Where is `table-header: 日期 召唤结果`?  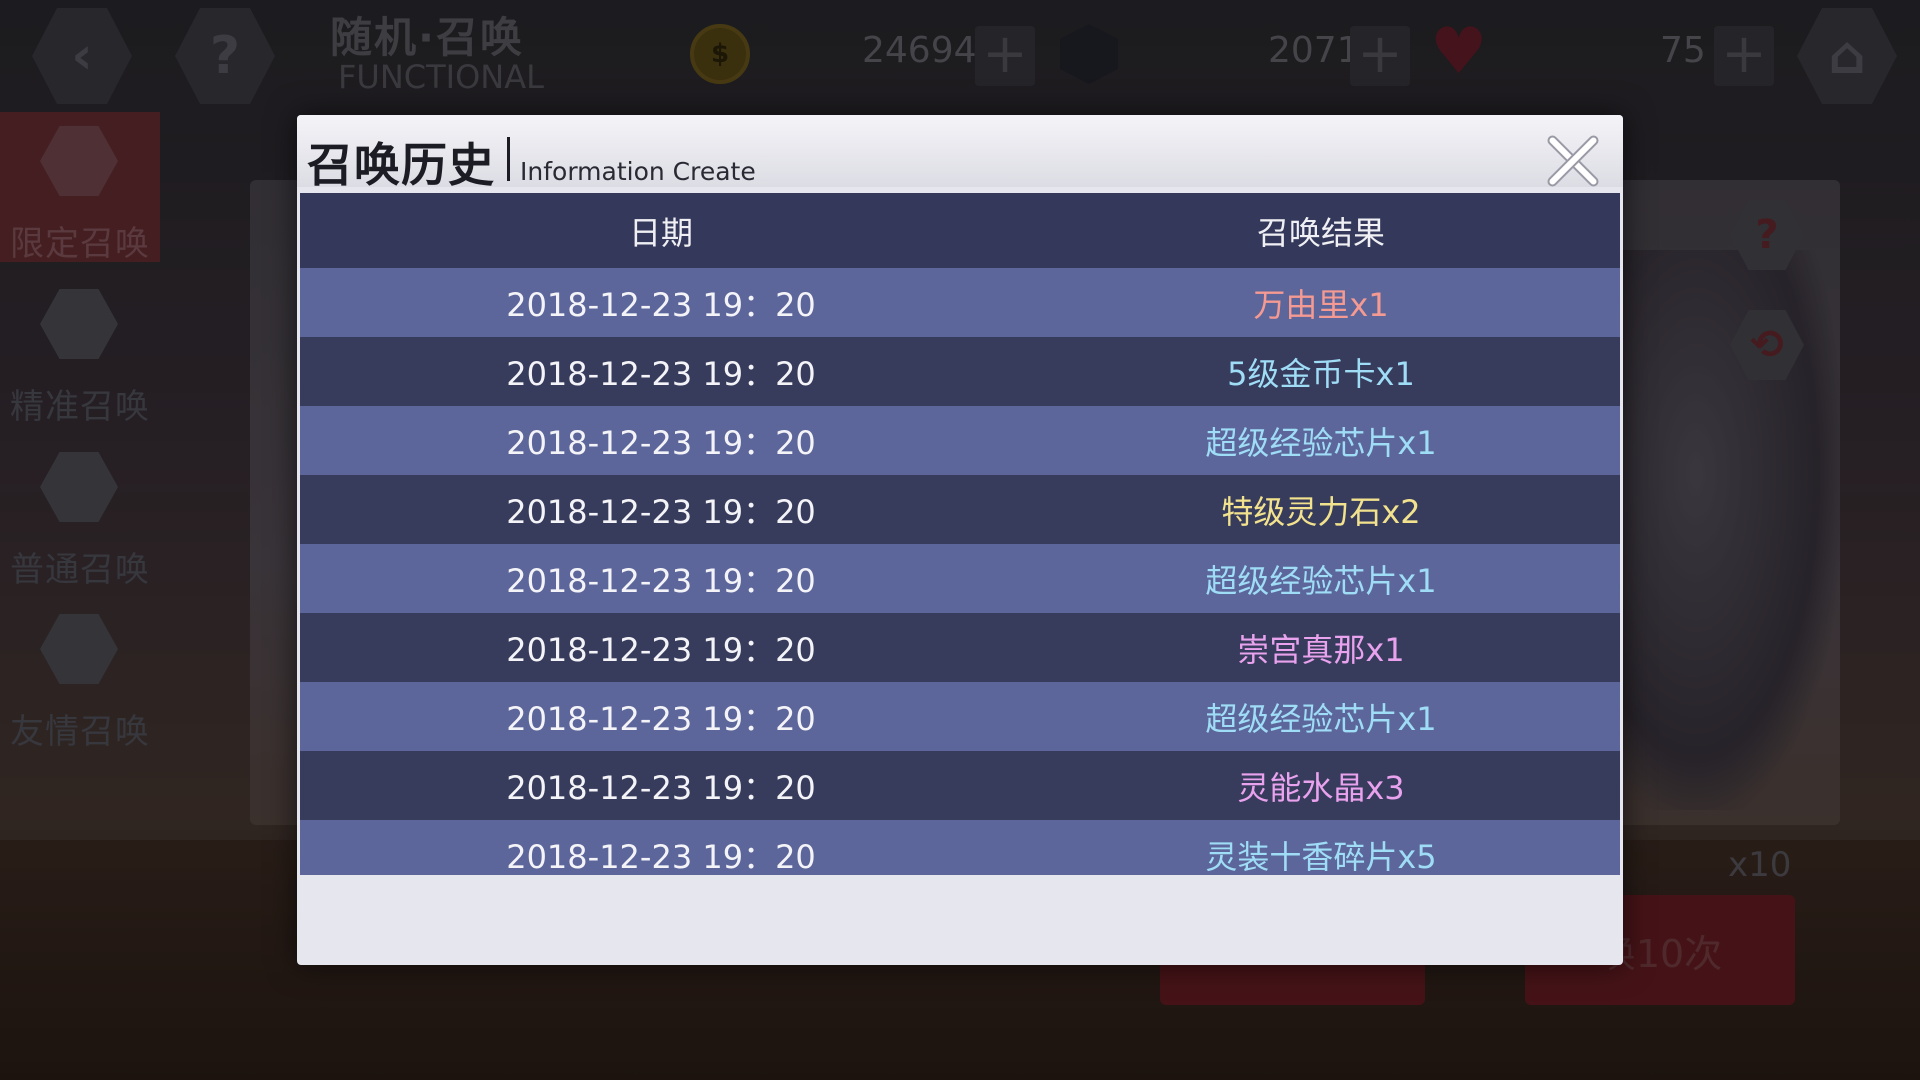
table-header: 日期 召唤结果 is located at coordinates (960, 230).